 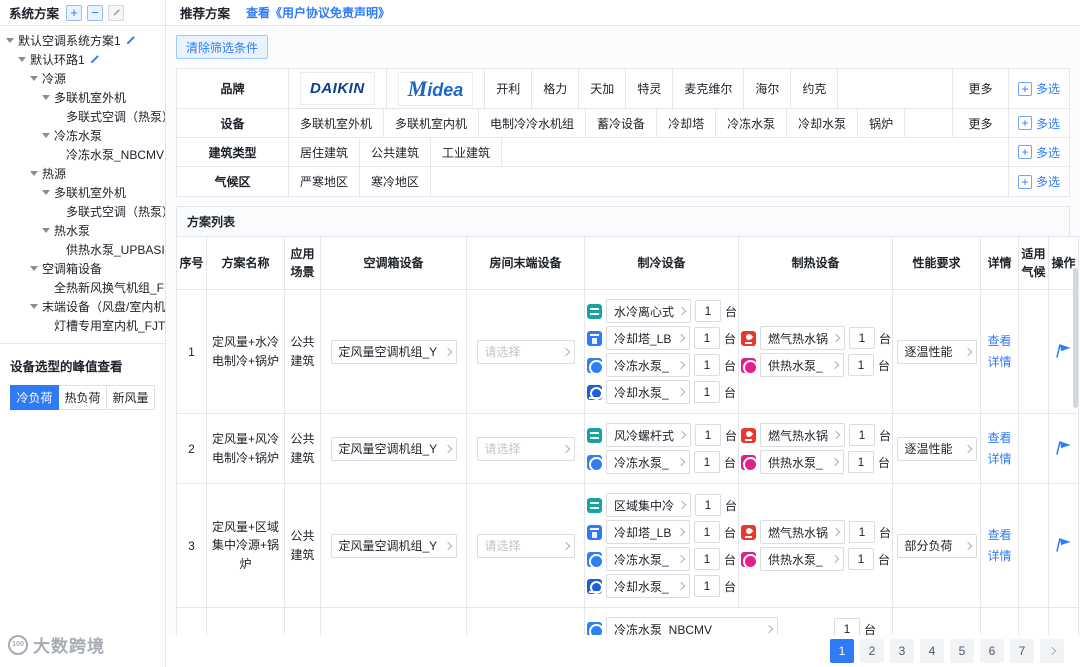 What do you see at coordinates (992, 651) in the screenshot?
I see `page-button: 6` at bounding box center [992, 651].